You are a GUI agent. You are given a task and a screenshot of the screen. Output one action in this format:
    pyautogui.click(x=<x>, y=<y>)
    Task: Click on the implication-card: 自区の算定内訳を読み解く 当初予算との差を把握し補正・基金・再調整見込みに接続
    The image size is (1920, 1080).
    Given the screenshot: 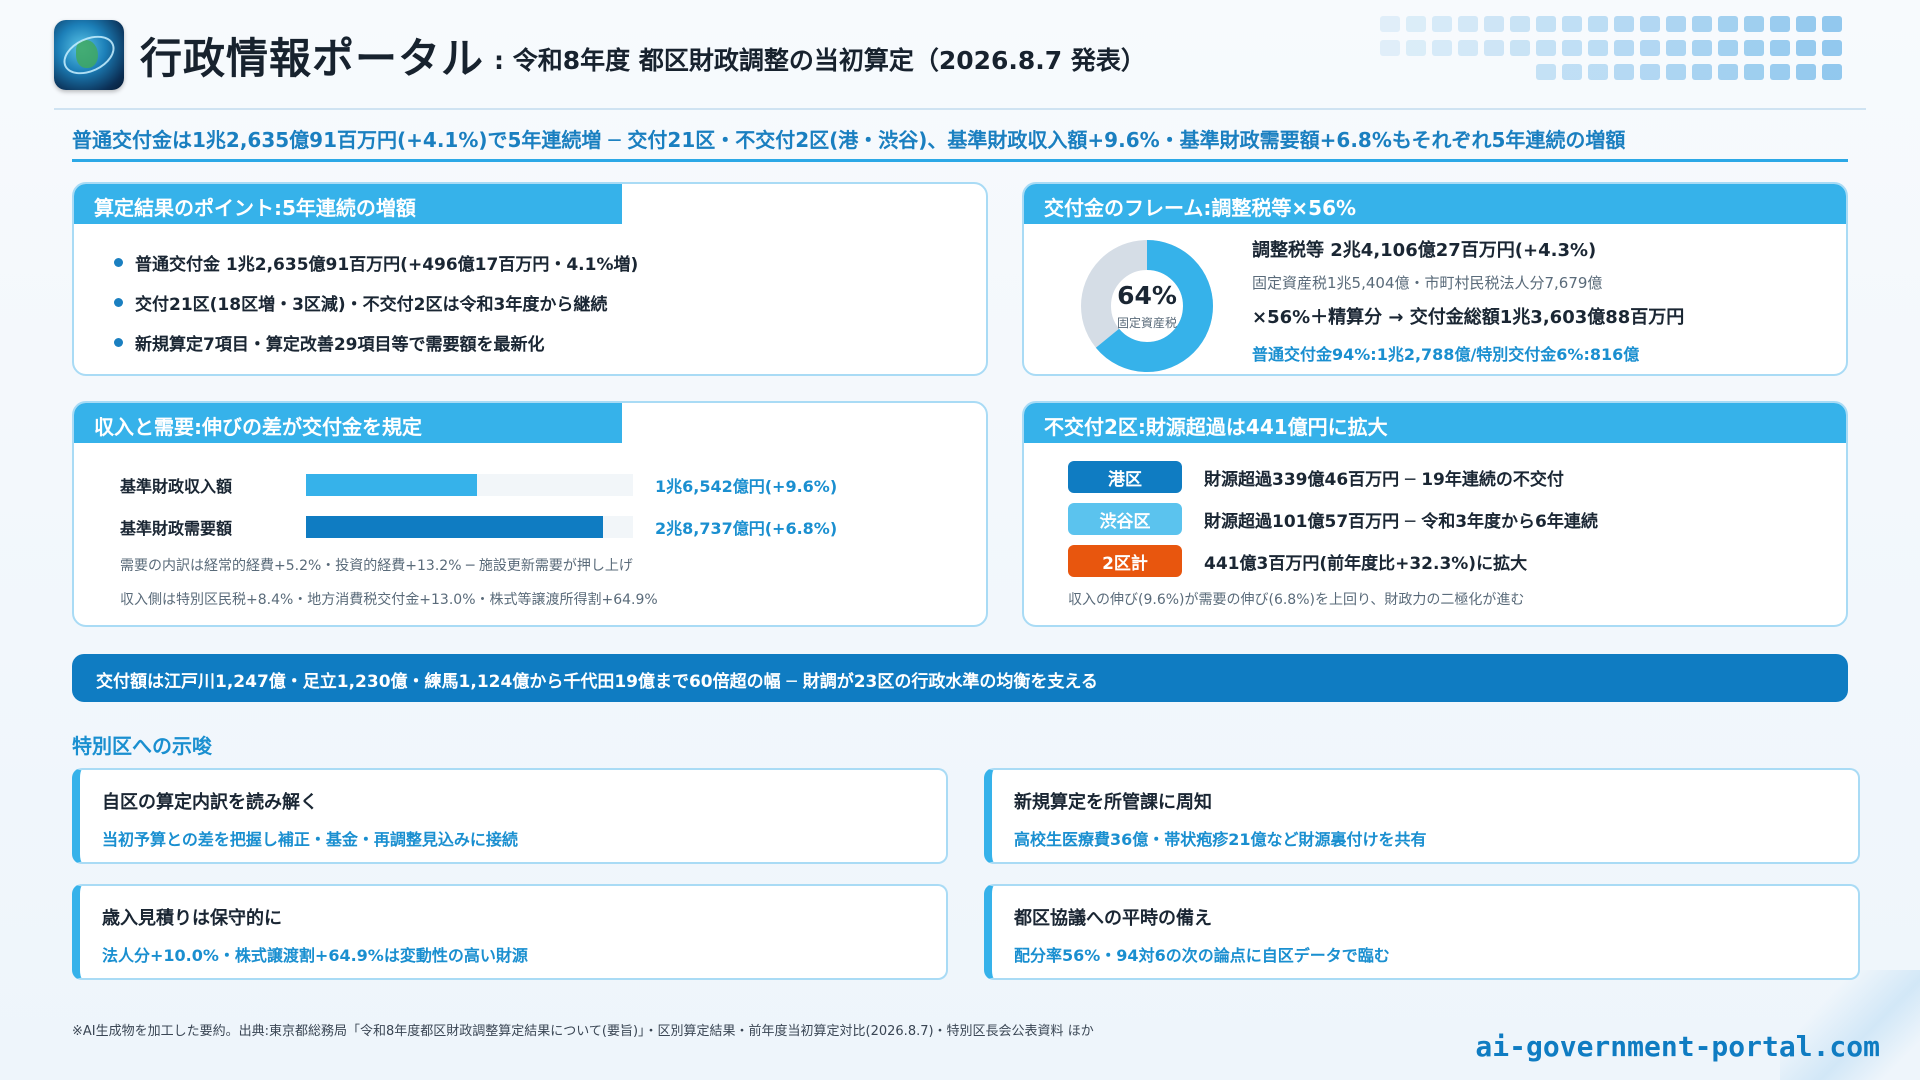 What is the action you would take?
    pyautogui.click(x=510, y=816)
    